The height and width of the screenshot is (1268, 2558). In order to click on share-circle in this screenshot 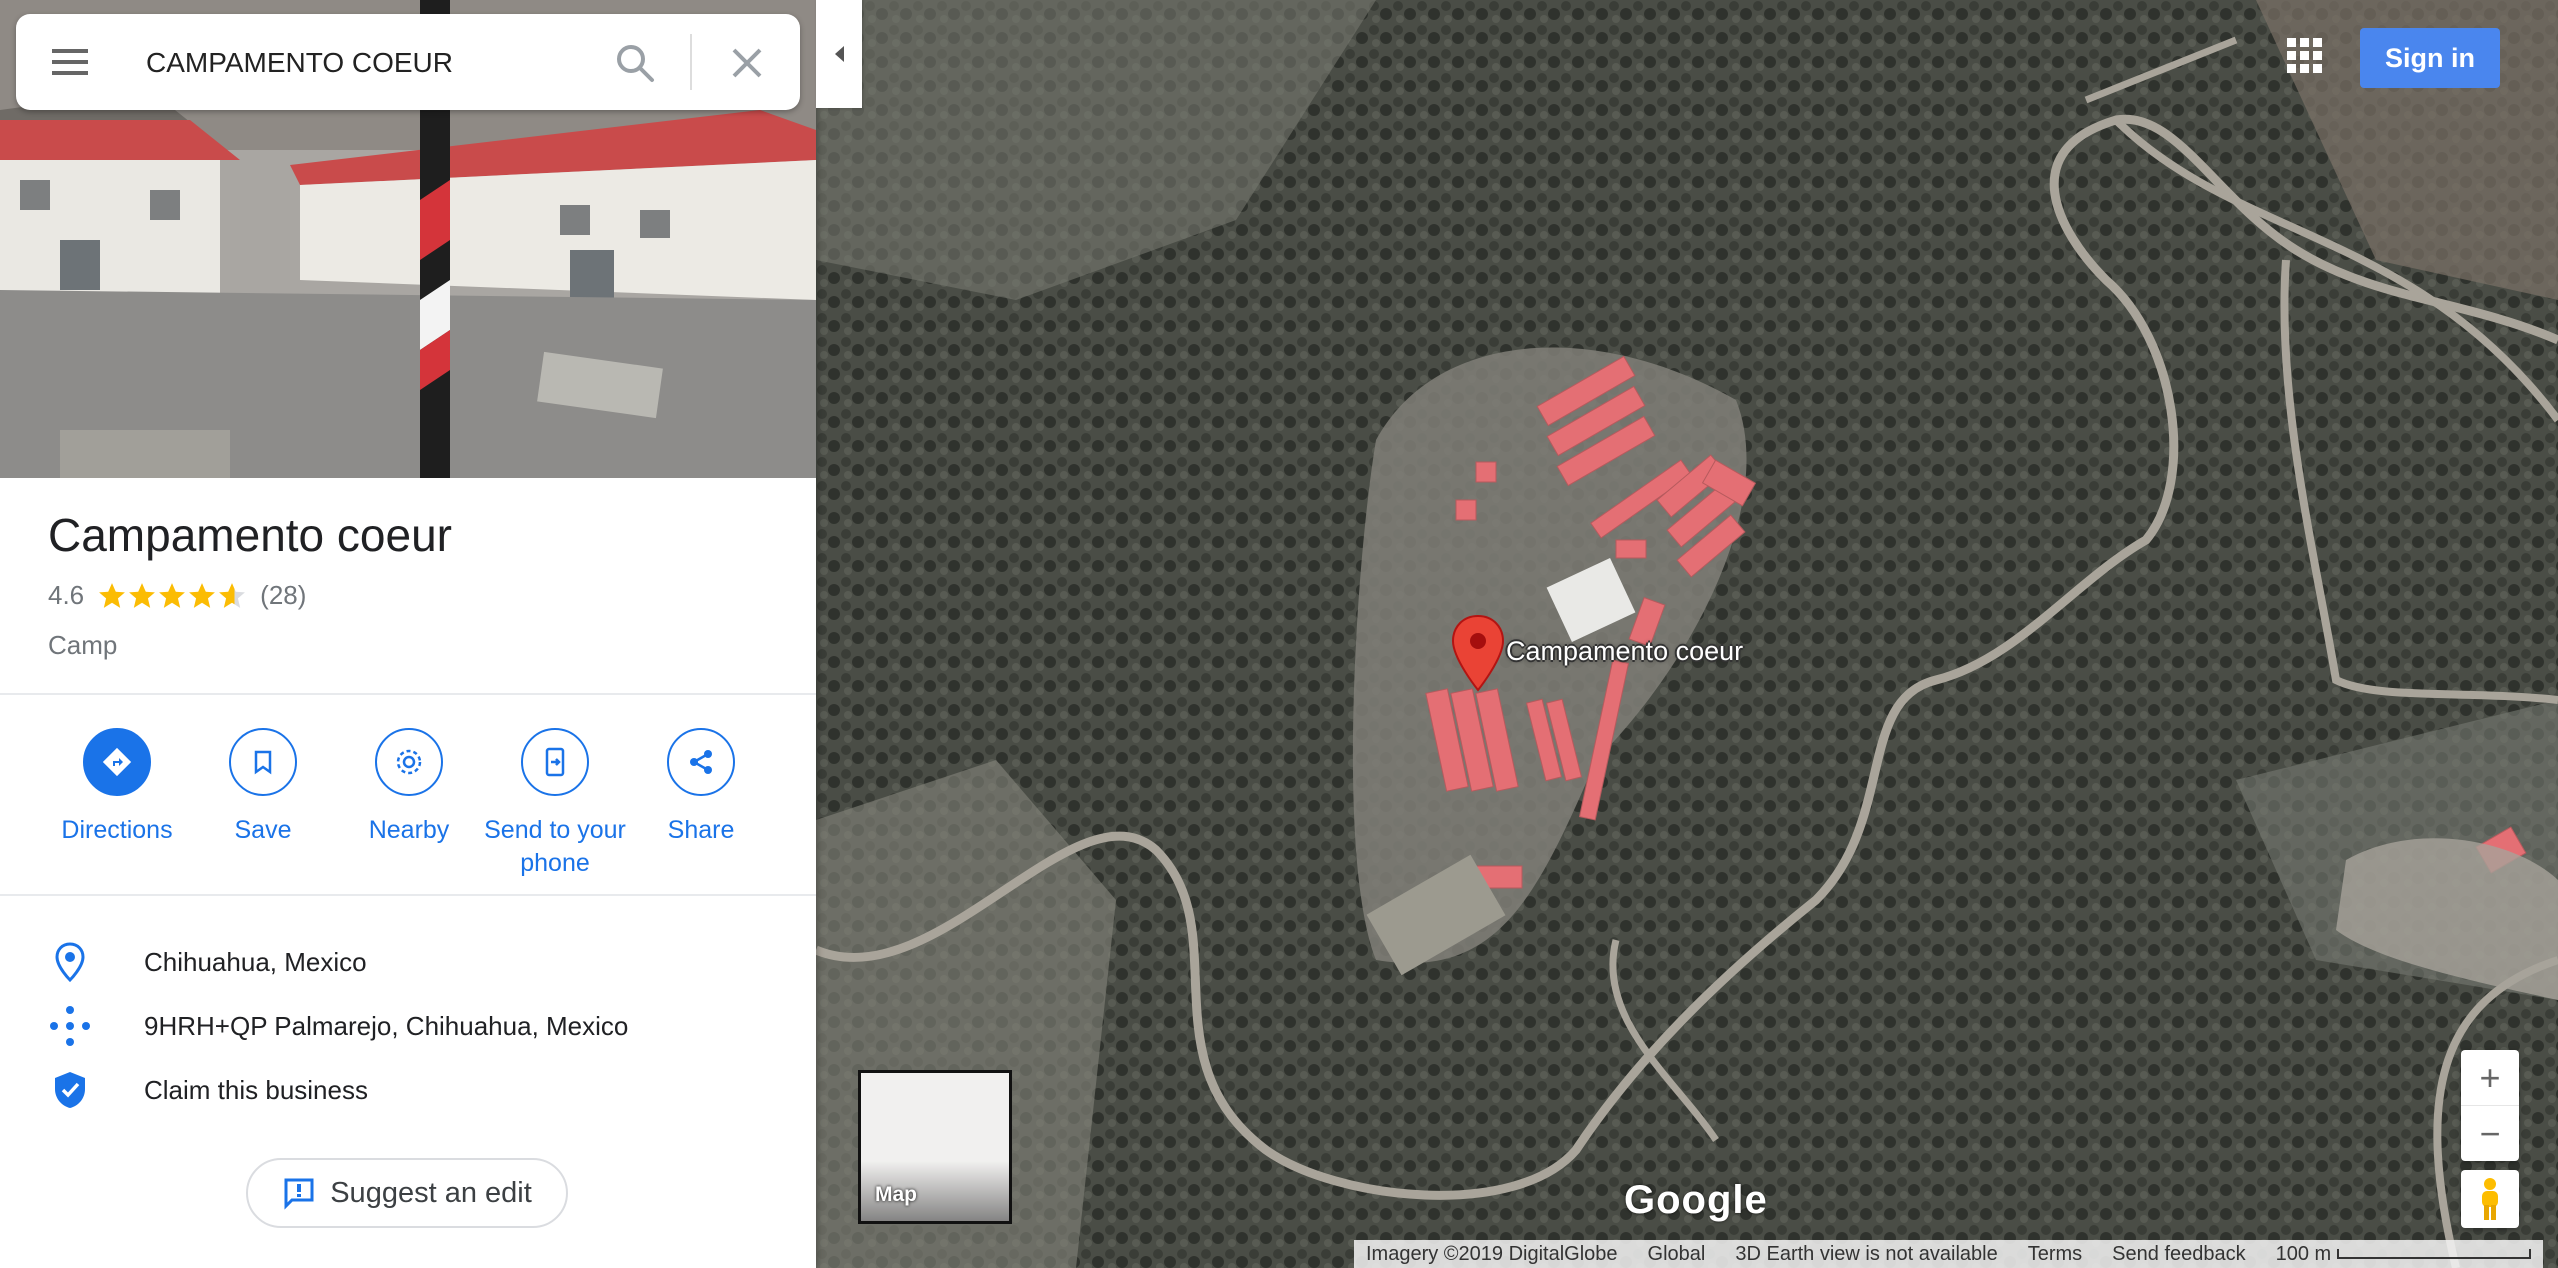, I will do `click(701, 762)`.